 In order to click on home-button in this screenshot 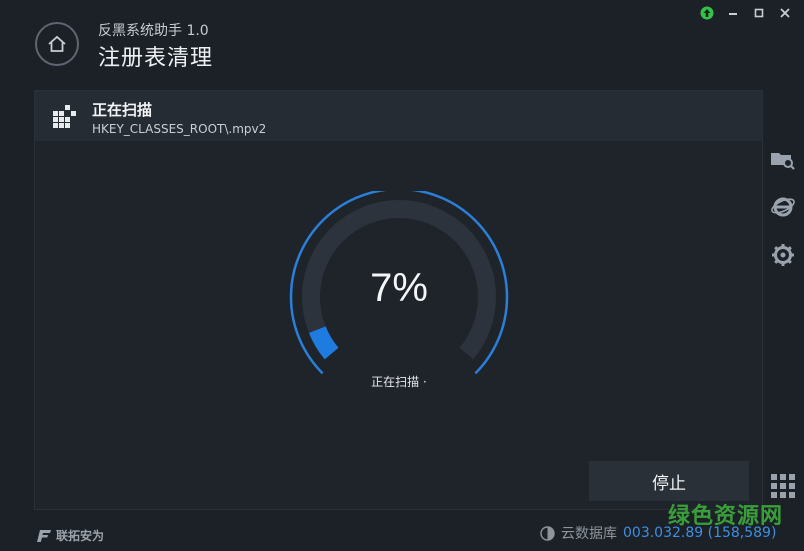, I will do `click(57, 44)`.